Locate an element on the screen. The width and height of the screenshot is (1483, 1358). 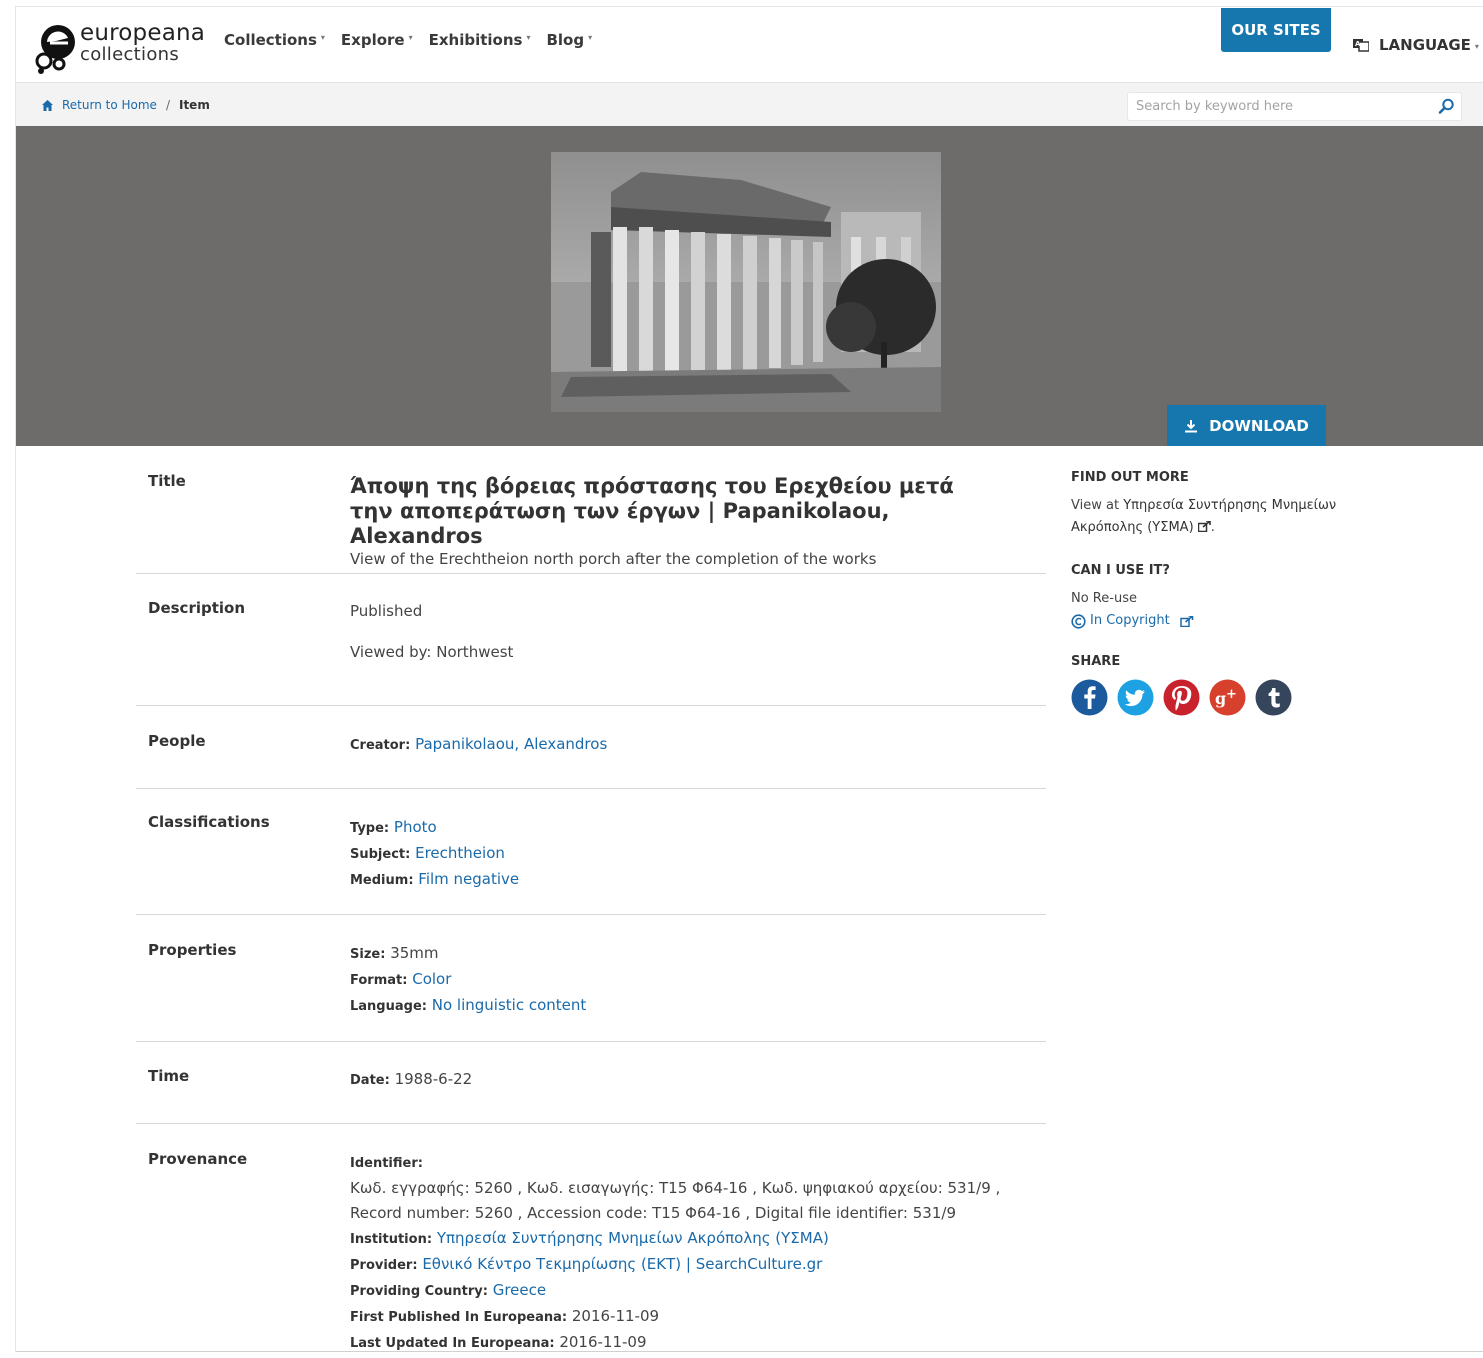
search-input is located at coordinates (1276, 106).